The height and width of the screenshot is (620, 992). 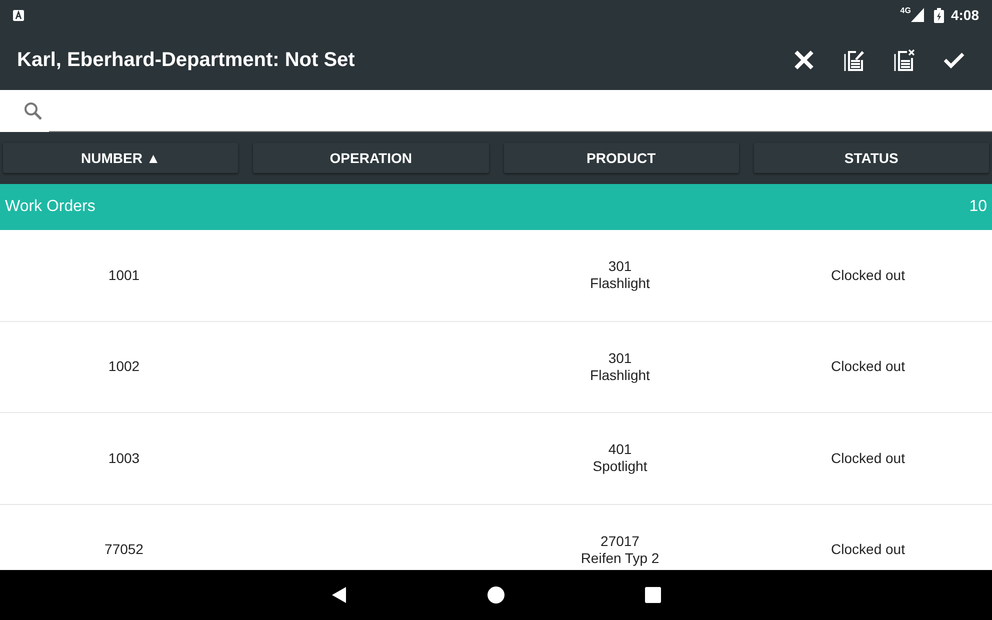 I want to click on product-name: Reifen Typ 2, so click(x=620, y=558).